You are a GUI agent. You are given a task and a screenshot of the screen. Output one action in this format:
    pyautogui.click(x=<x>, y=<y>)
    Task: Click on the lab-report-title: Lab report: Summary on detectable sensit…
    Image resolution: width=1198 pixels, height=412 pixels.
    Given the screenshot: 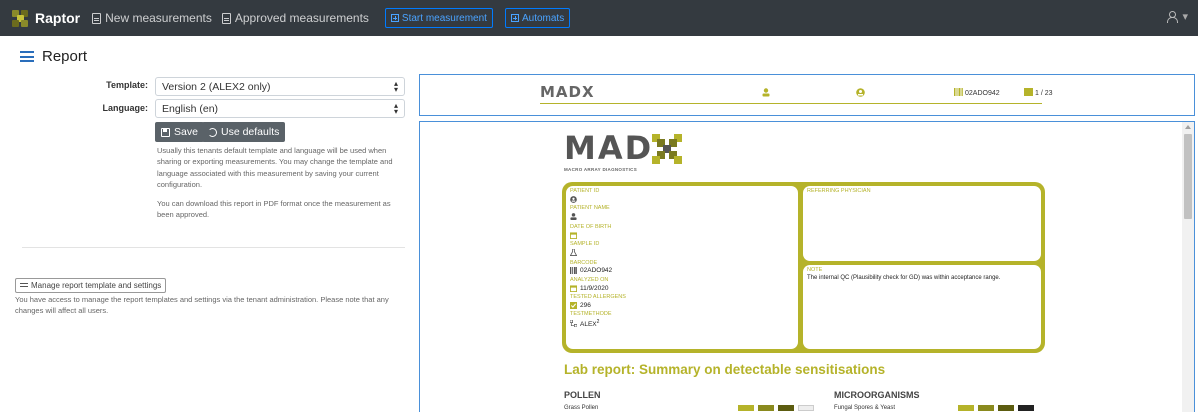 What is the action you would take?
    pyautogui.click(x=725, y=369)
    